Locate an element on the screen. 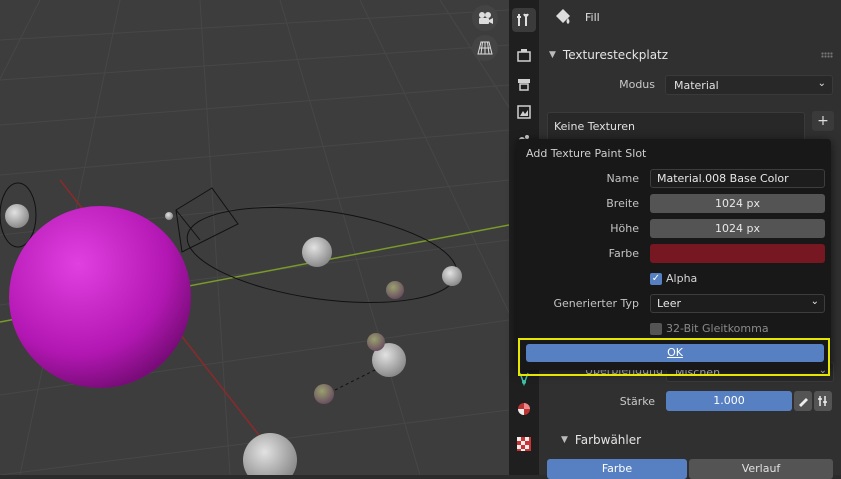  name-value: Material.008 Base Color is located at coordinates (723, 178).